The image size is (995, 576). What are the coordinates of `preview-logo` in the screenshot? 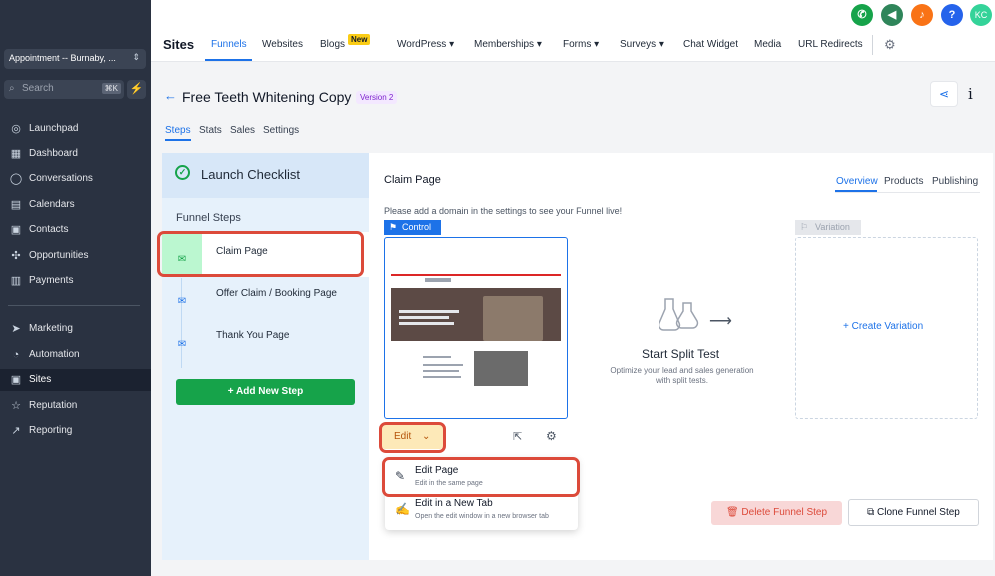 It's located at (438, 280).